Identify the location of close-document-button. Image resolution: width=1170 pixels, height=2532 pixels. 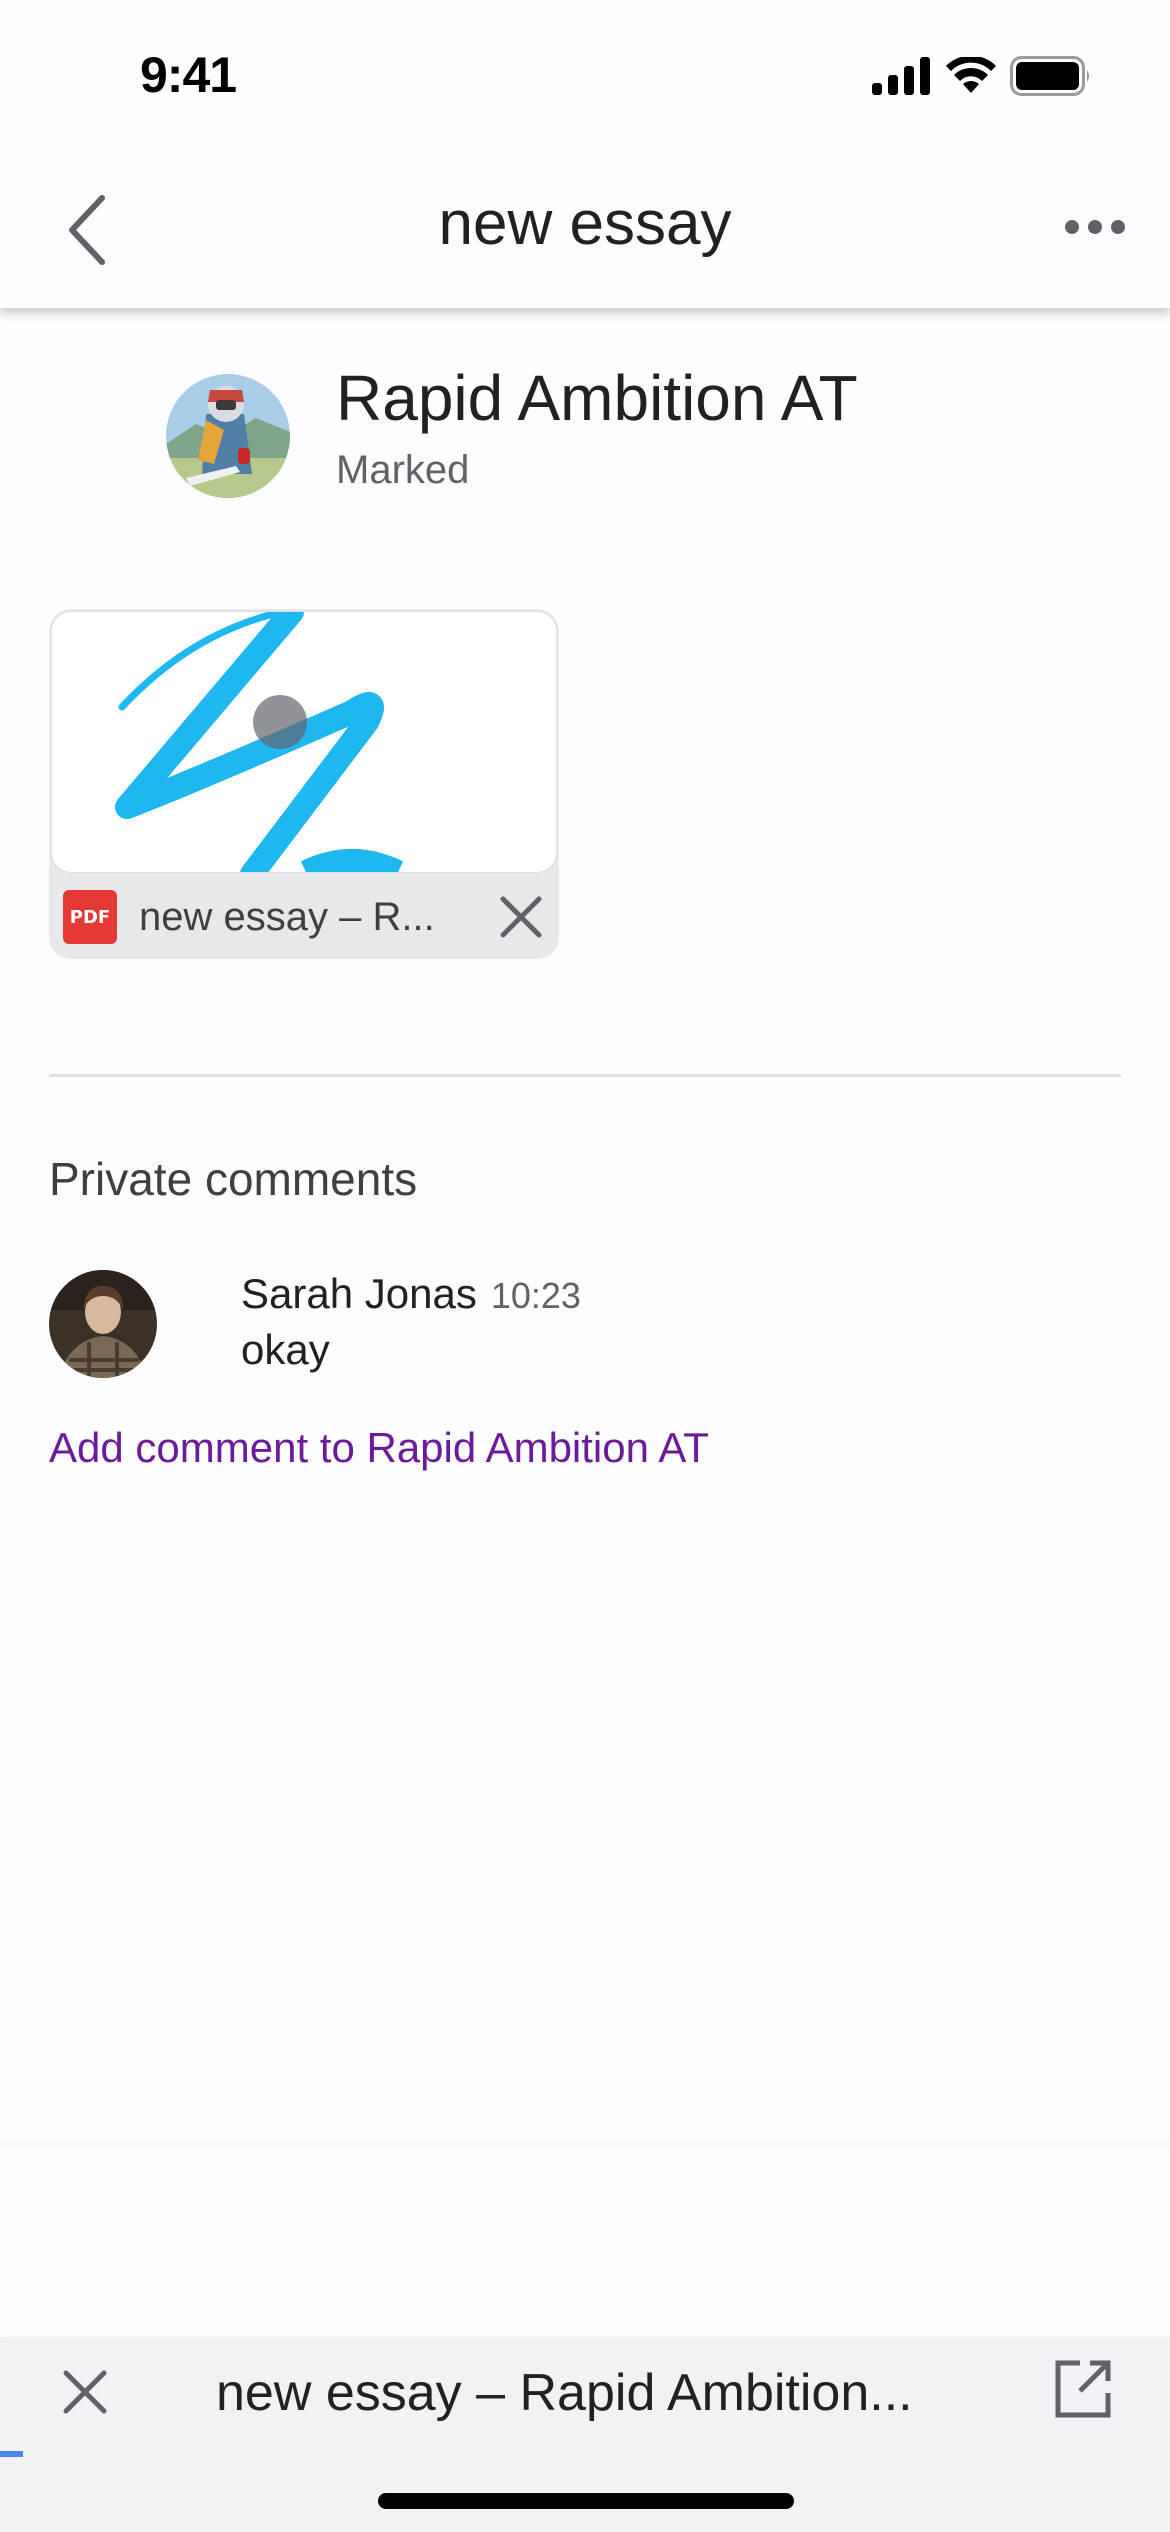
(85, 2392).